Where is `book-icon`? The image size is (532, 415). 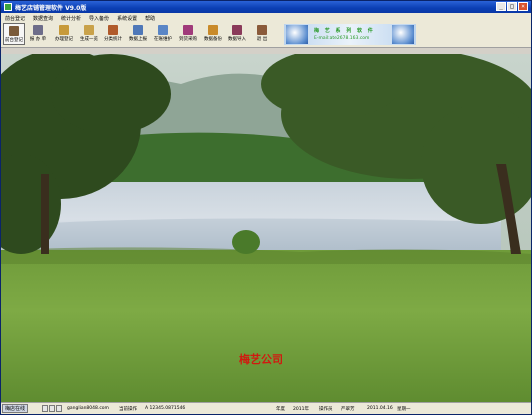 book-icon is located at coordinates (163, 30).